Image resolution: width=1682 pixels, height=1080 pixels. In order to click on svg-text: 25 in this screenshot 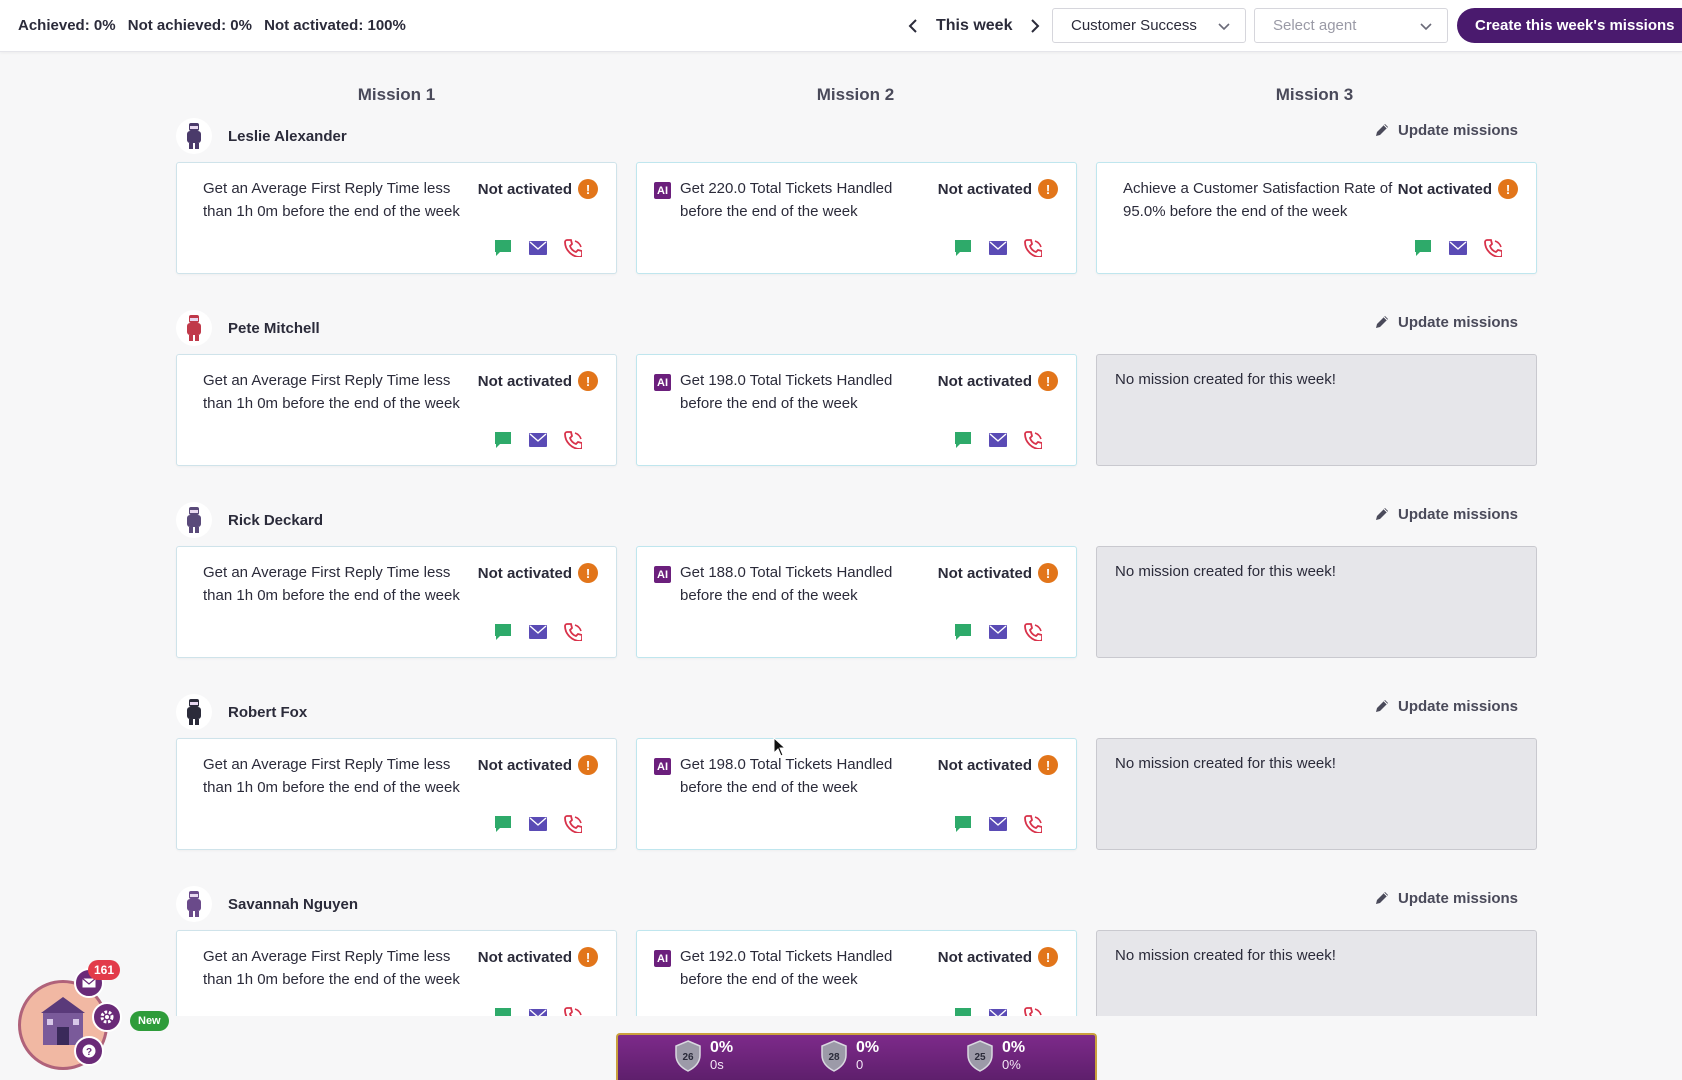, I will do `click(980, 1057)`.